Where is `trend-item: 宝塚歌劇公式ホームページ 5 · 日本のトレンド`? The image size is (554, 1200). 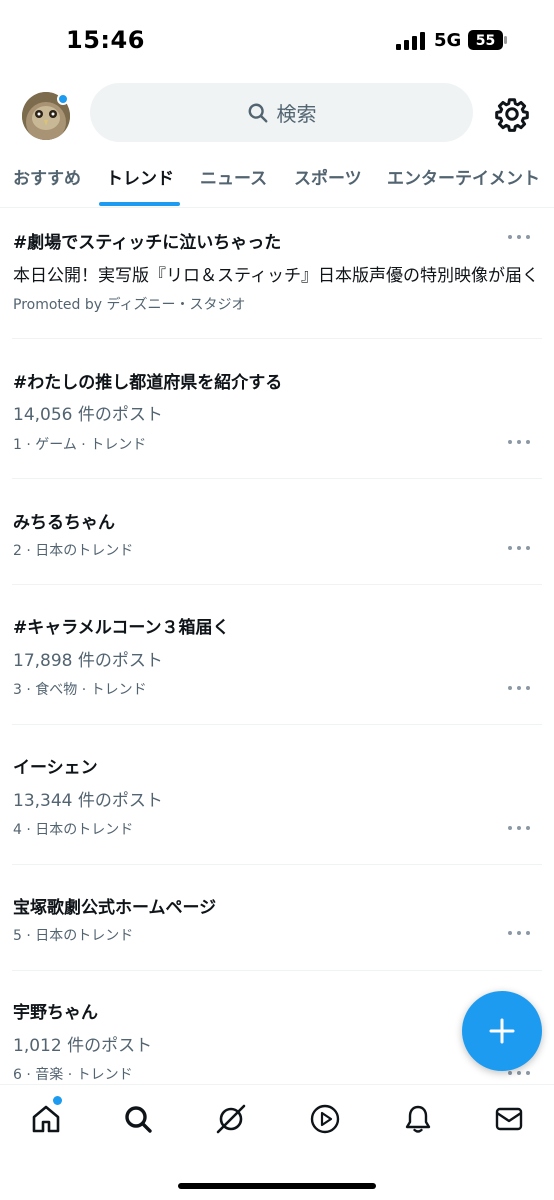 trend-item: 宝塚歌劇公式ホームページ 5 · 日本のトレンド is located at coordinates (277, 918).